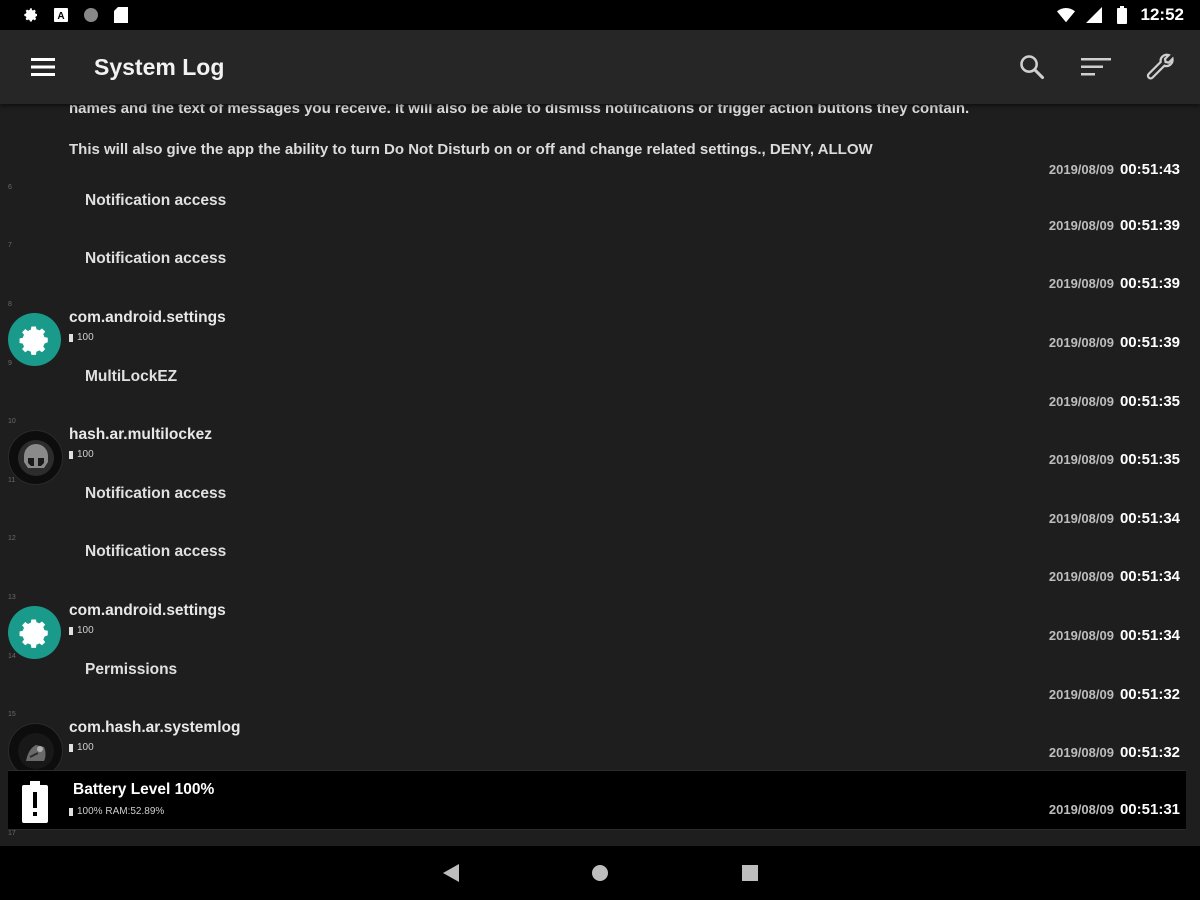 This screenshot has height=900, width=1200. What do you see at coordinates (35, 750) in the screenshot?
I see `robot-icon` at bounding box center [35, 750].